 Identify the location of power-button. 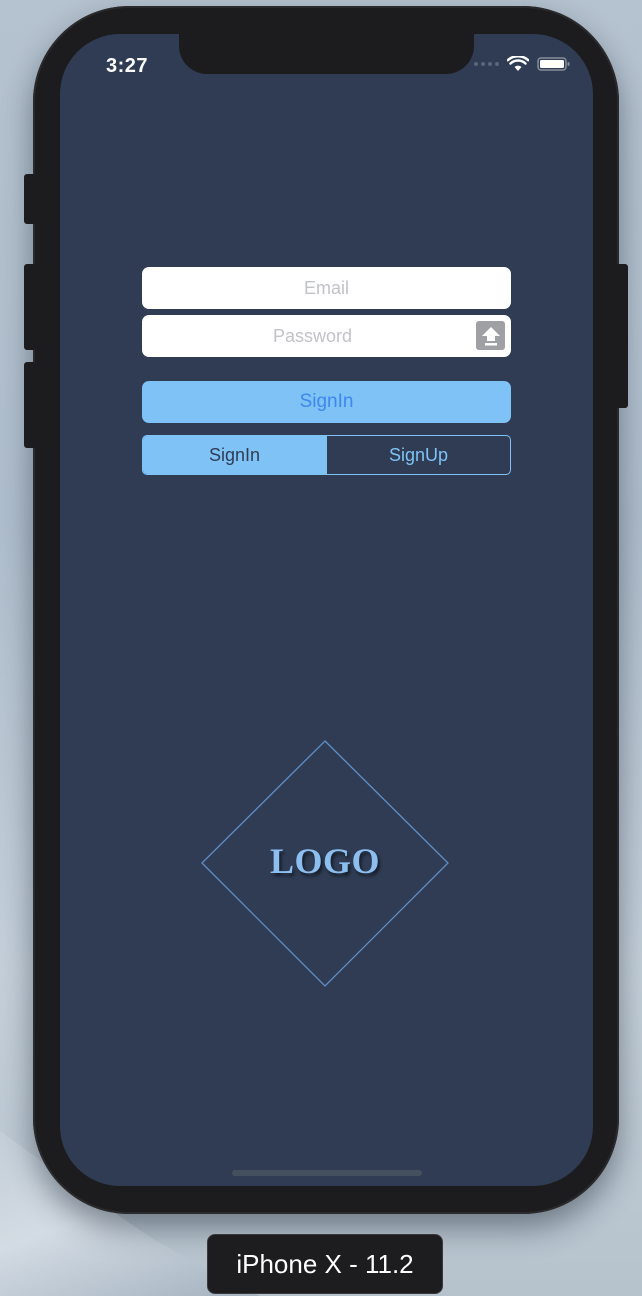
(622, 336).